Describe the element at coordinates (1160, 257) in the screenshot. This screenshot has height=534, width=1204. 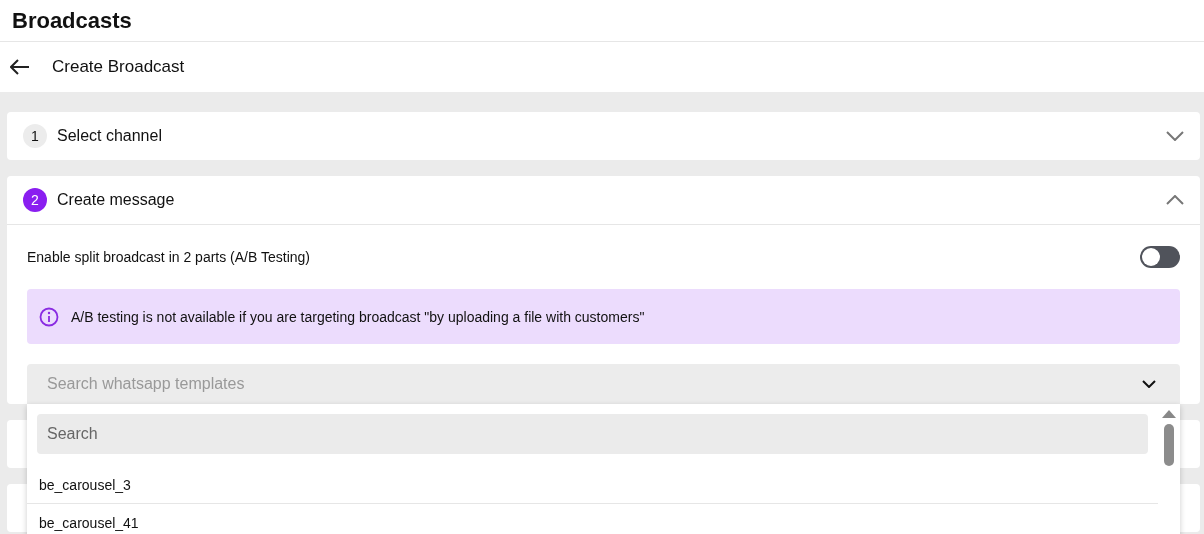
I see `split-broadcast-toggle` at that location.